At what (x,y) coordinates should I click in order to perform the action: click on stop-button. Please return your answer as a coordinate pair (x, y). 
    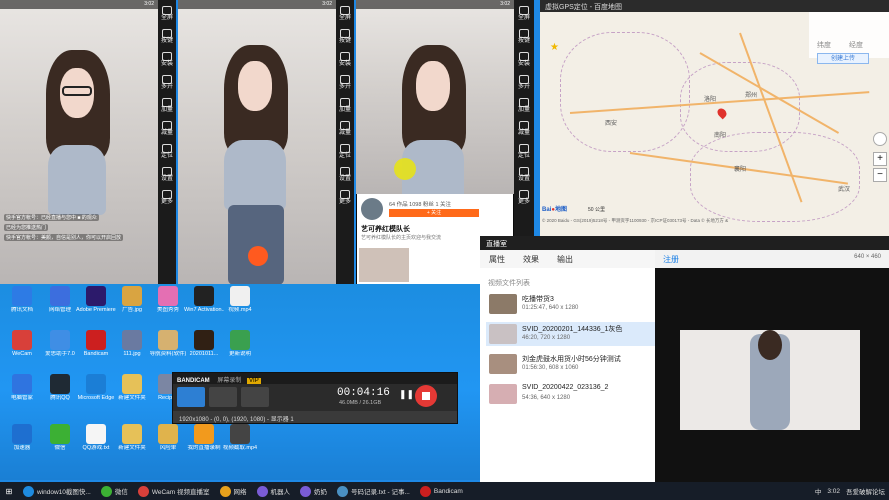
    Looking at the image, I should click on (426, 396).